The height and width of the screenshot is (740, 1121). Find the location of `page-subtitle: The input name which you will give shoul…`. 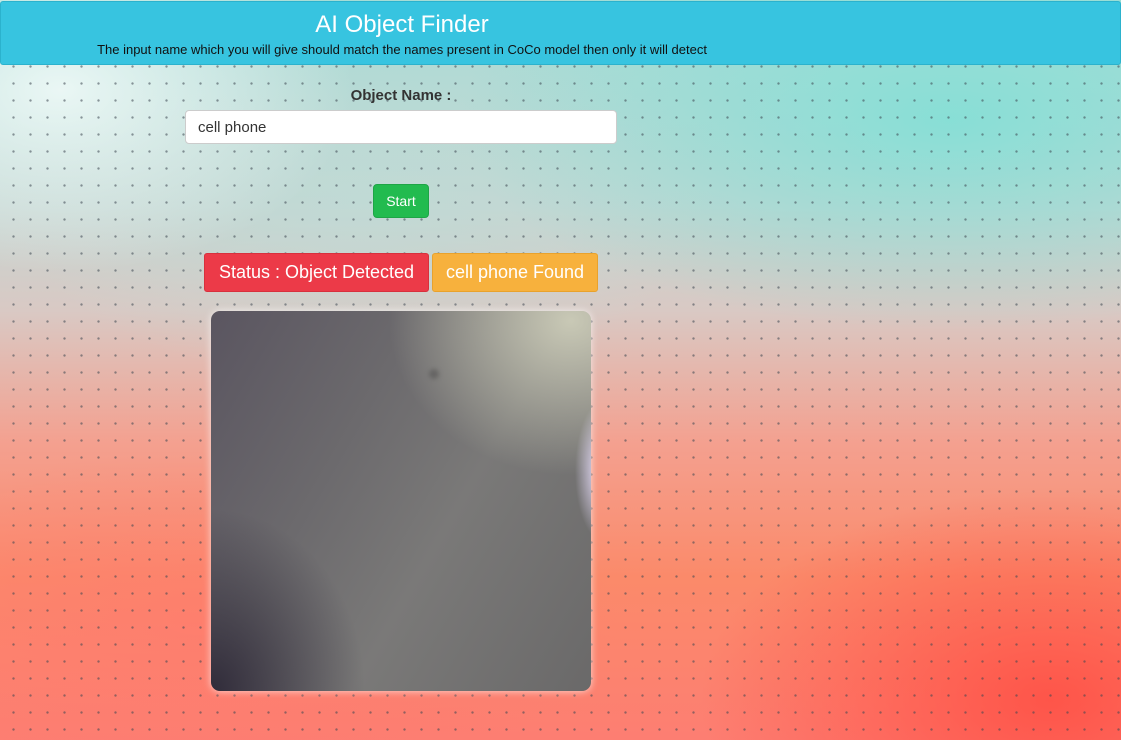

page-subtitle: The input name which you will give shoul… is located at coordinates (402, 49).